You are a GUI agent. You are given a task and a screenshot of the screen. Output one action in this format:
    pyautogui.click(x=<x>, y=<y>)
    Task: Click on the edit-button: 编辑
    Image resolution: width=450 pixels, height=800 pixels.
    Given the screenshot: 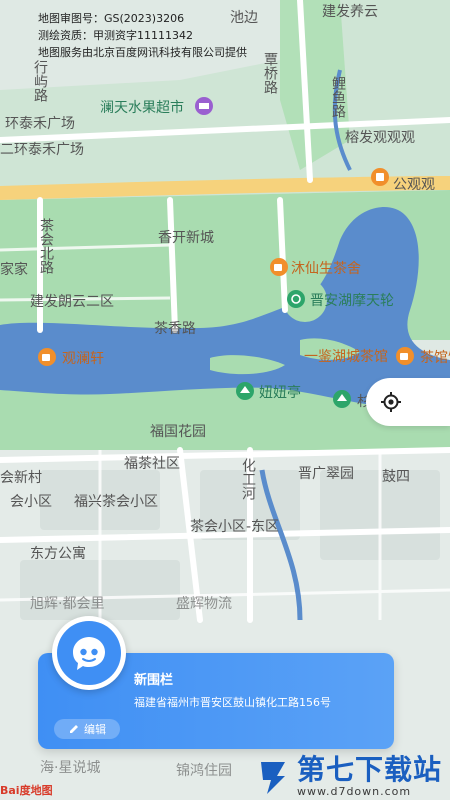 What is the action you would take?
    pyautogui.click(x=87, y=729)
    